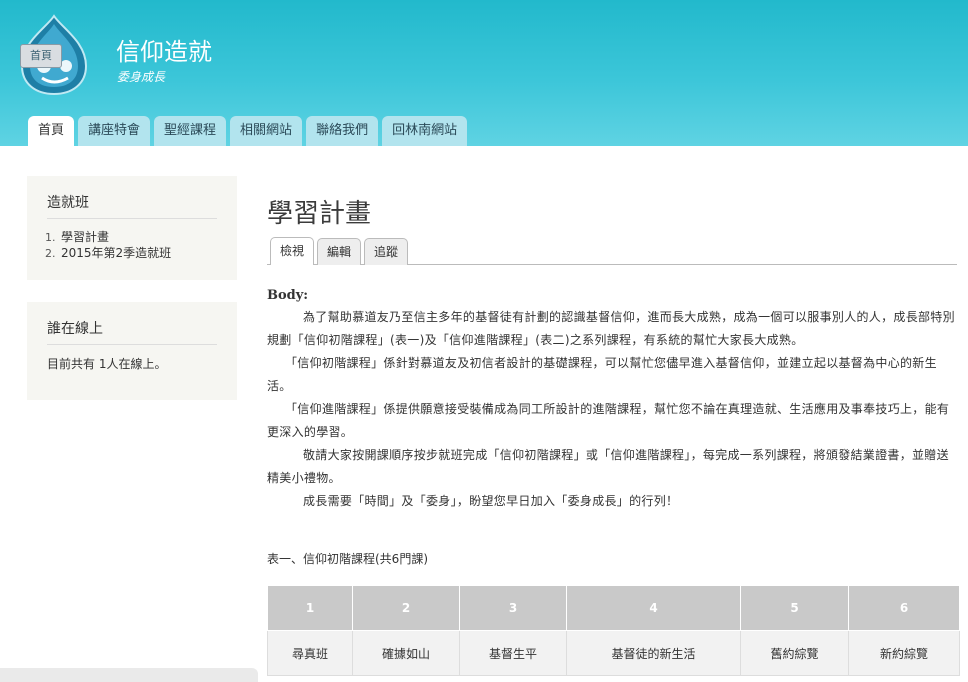 Image resolution: width=968 pixels, height=682 pixels. I want to click on table-caption: 表一、信仰初階課程(共6門課), so click(347, 559).